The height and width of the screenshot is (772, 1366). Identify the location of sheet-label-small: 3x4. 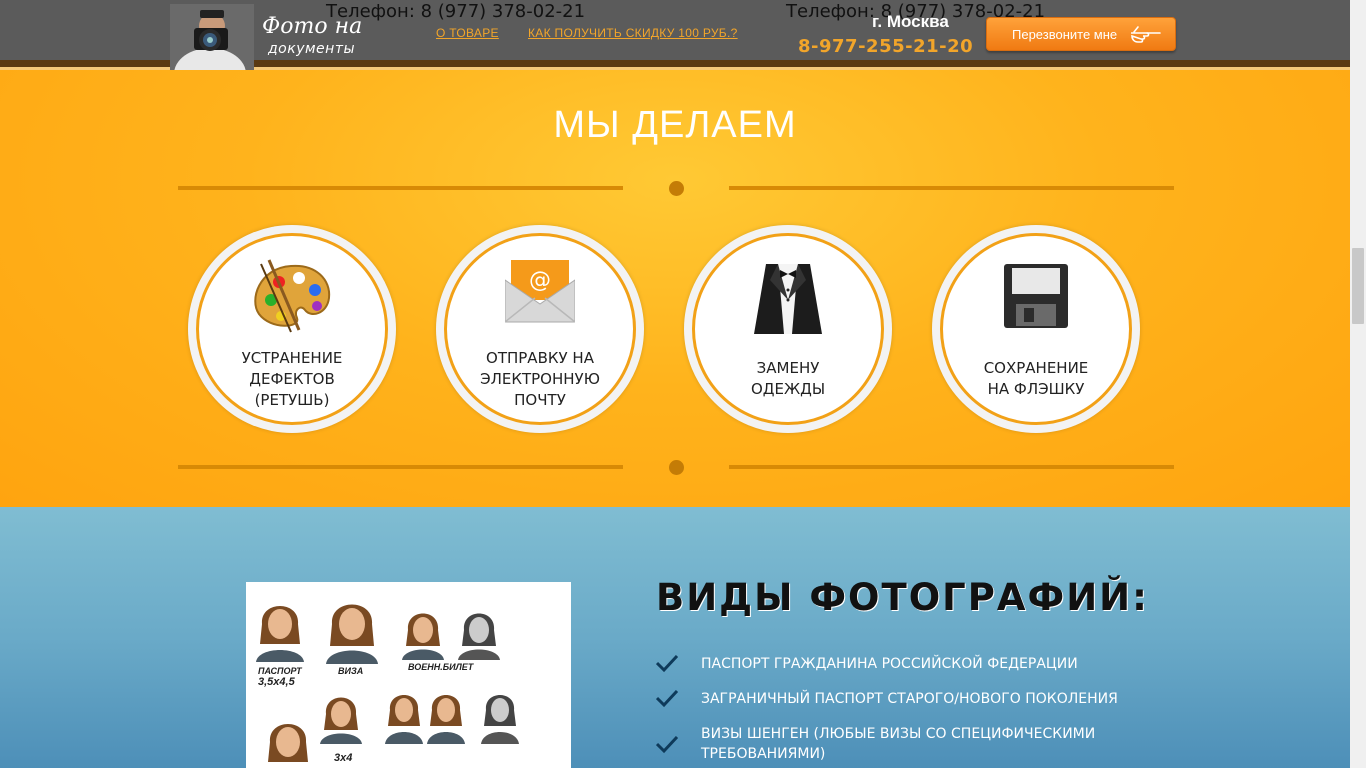
(343, 758).